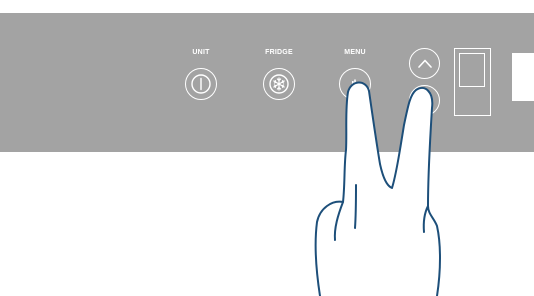 This screenshot has width=534, height=296. I want to click on snowflake-icon, so click(279, 84).